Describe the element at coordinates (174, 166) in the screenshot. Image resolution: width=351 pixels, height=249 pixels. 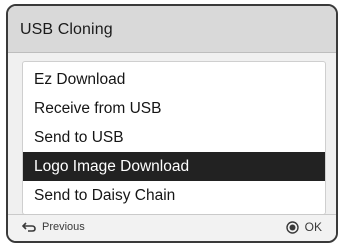
I see `menu-item-logo-image-download: Logo Image Download` at that location.